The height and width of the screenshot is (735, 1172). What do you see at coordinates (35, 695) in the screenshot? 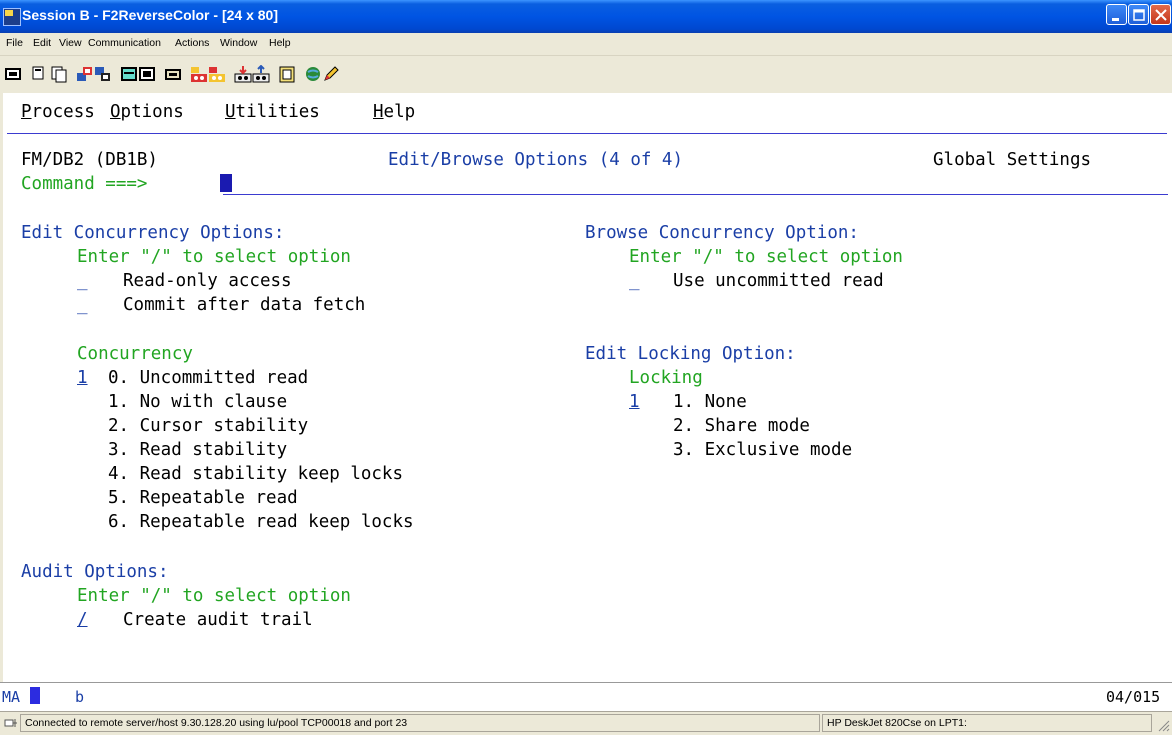
I see `oia-status-block` at bounding box center [35, 695].